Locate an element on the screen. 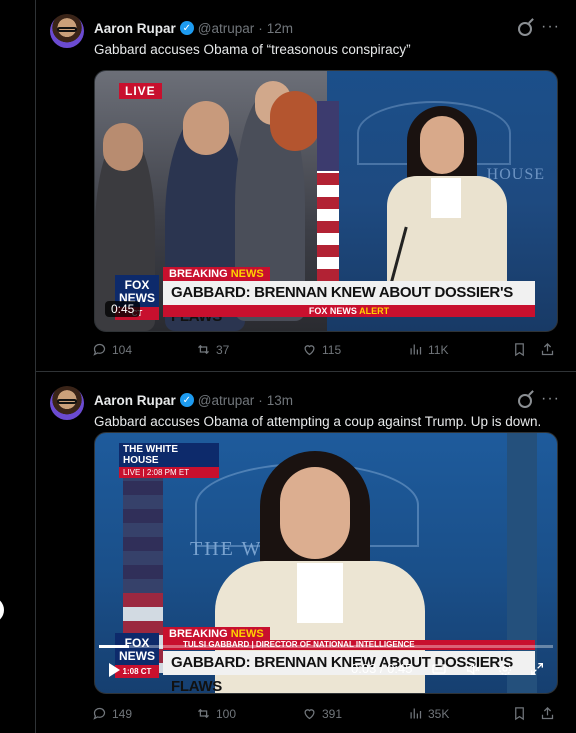 This screenshot has height=733, width=576. post-header: Aaron Rupar ✓ @atrupar · 13m is located at coordinates (193, 400).